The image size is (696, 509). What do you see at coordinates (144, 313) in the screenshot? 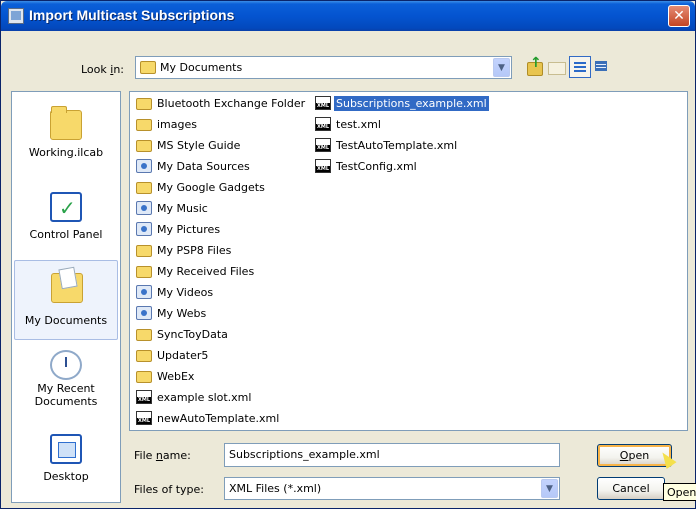
I see `webs-folder-icon` at bounding box center [144, 313].